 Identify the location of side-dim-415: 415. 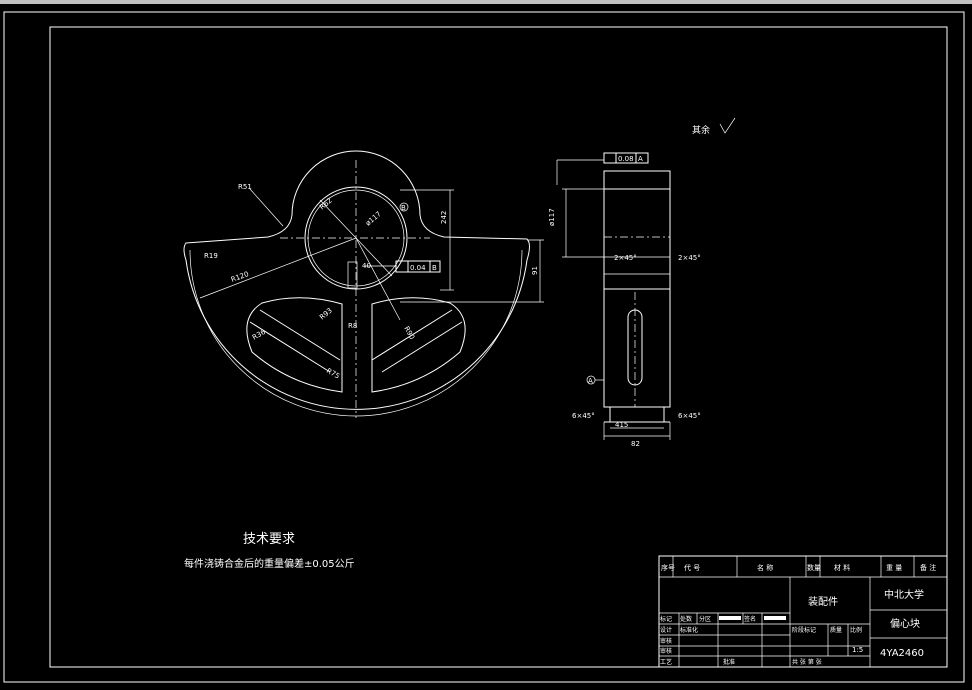
(621, 425).